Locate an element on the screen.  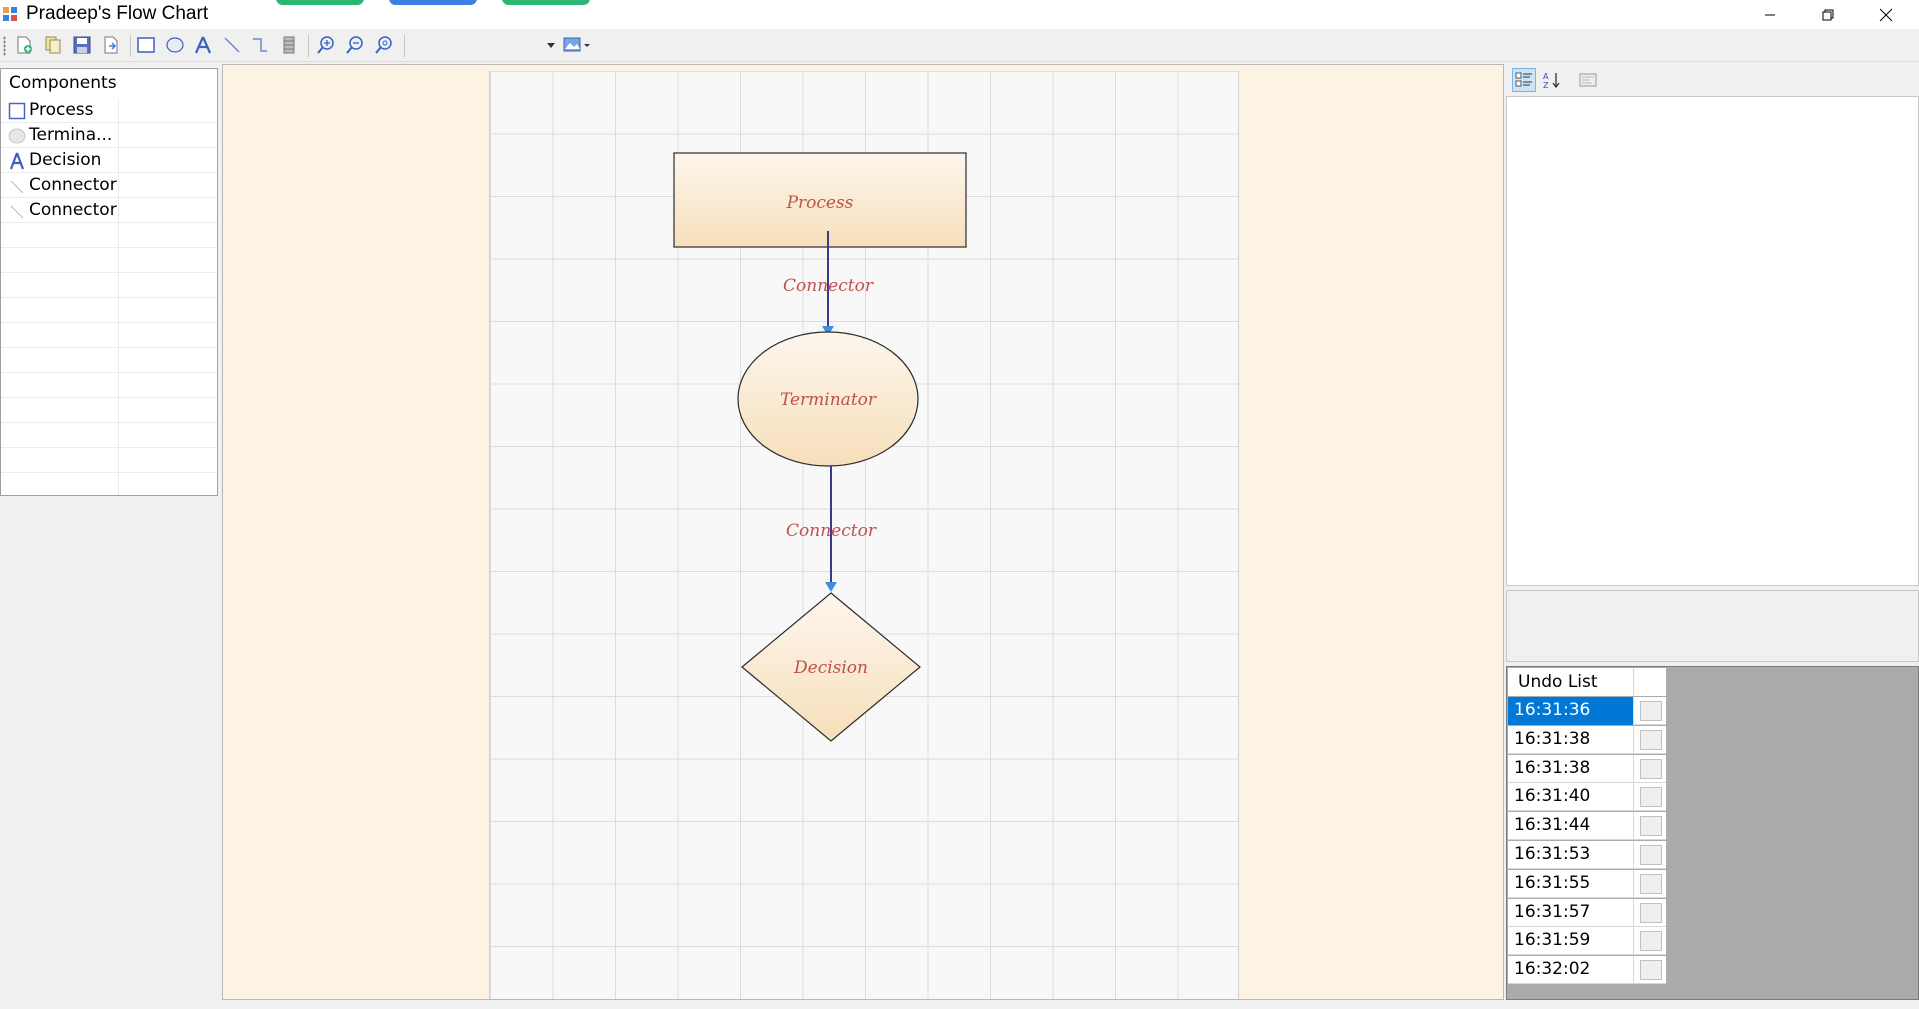
decision-tool-button is located at coordinates (203, 45).